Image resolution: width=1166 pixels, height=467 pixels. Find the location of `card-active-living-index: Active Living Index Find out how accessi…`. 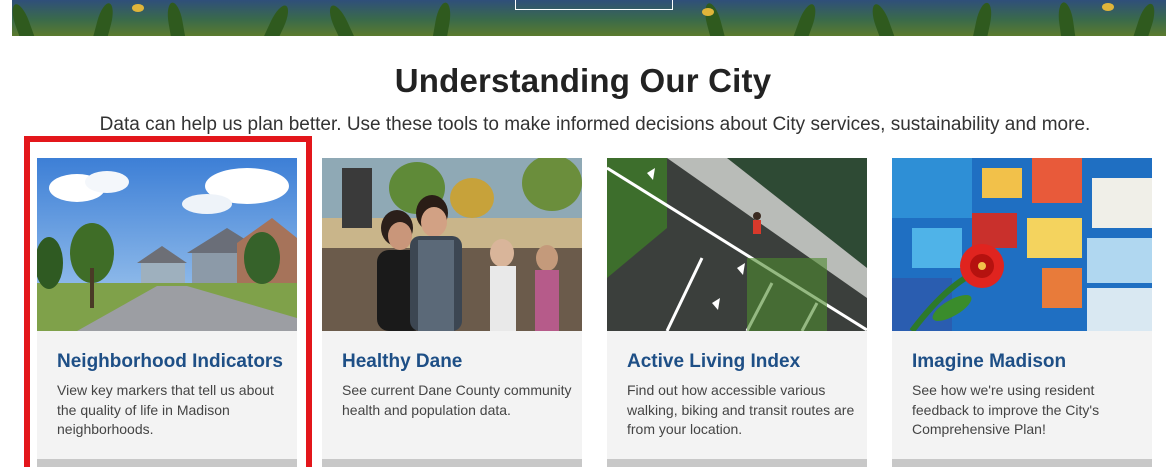

card-active-living-index: Active Living Index Find out how accessi… is located at coordinates (737, 312).